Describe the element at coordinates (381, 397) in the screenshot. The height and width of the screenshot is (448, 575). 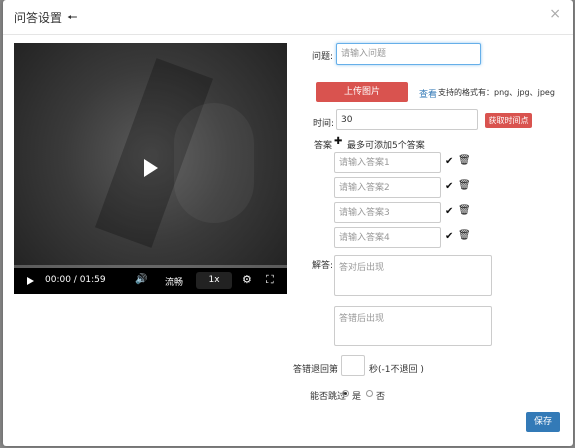
I see `skip-no-label: 否` at that location.